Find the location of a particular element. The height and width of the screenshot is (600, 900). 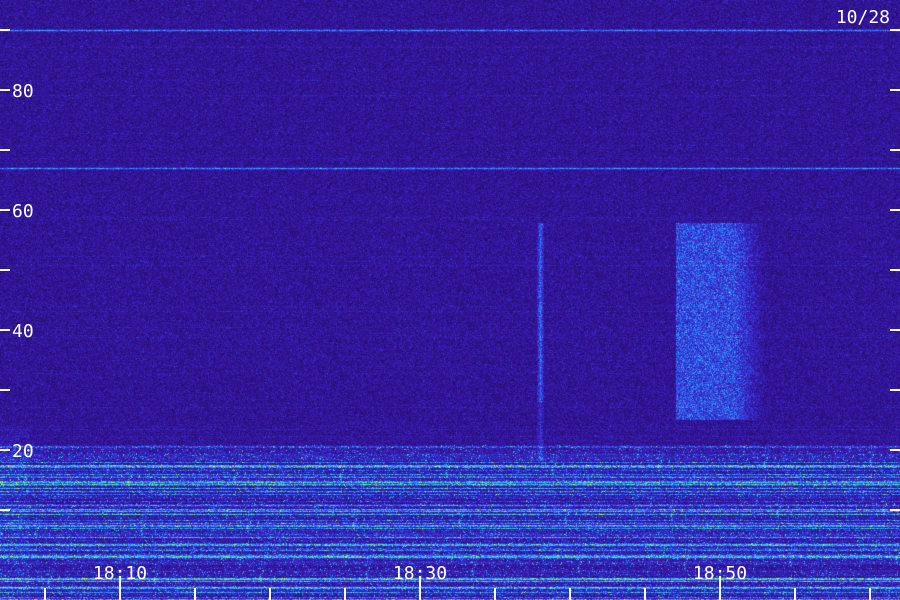

y-tick-label: 80 is located at coordinates (23, 91).